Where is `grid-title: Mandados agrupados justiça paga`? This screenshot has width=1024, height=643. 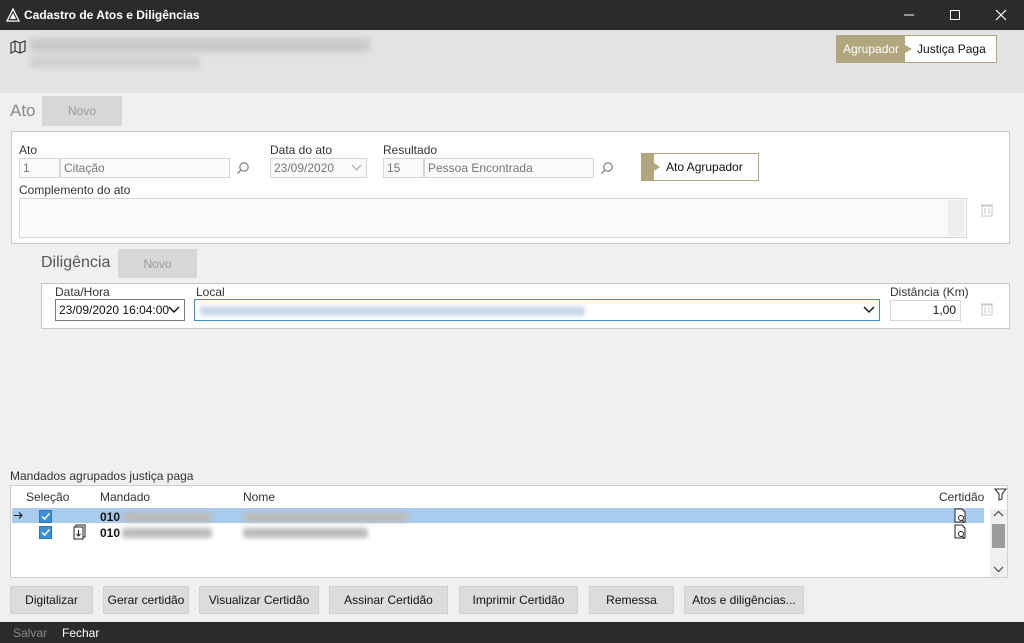
grid-title: Mandados agrupados justiça paga is located at coordinates (102, 476).